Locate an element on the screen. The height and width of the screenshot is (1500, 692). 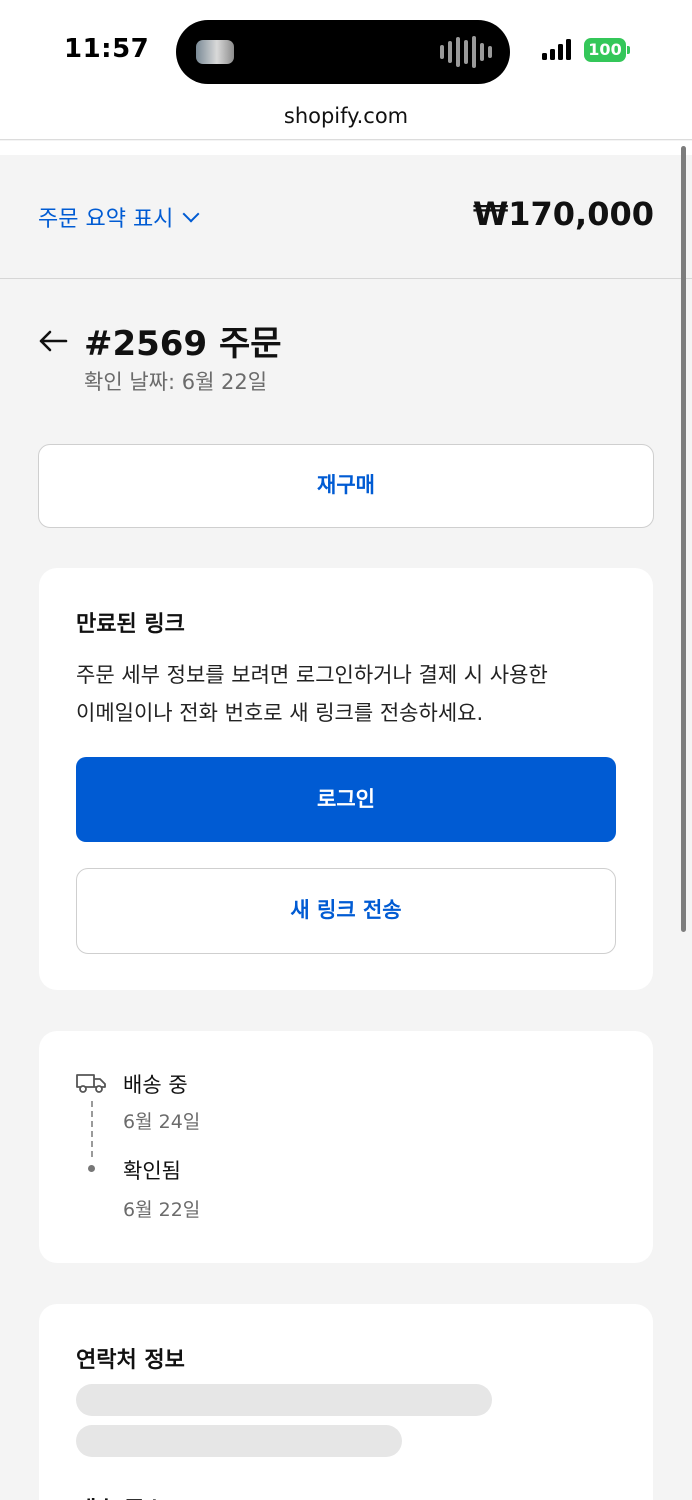
dynamic-island is located at coordinates (343, 52).